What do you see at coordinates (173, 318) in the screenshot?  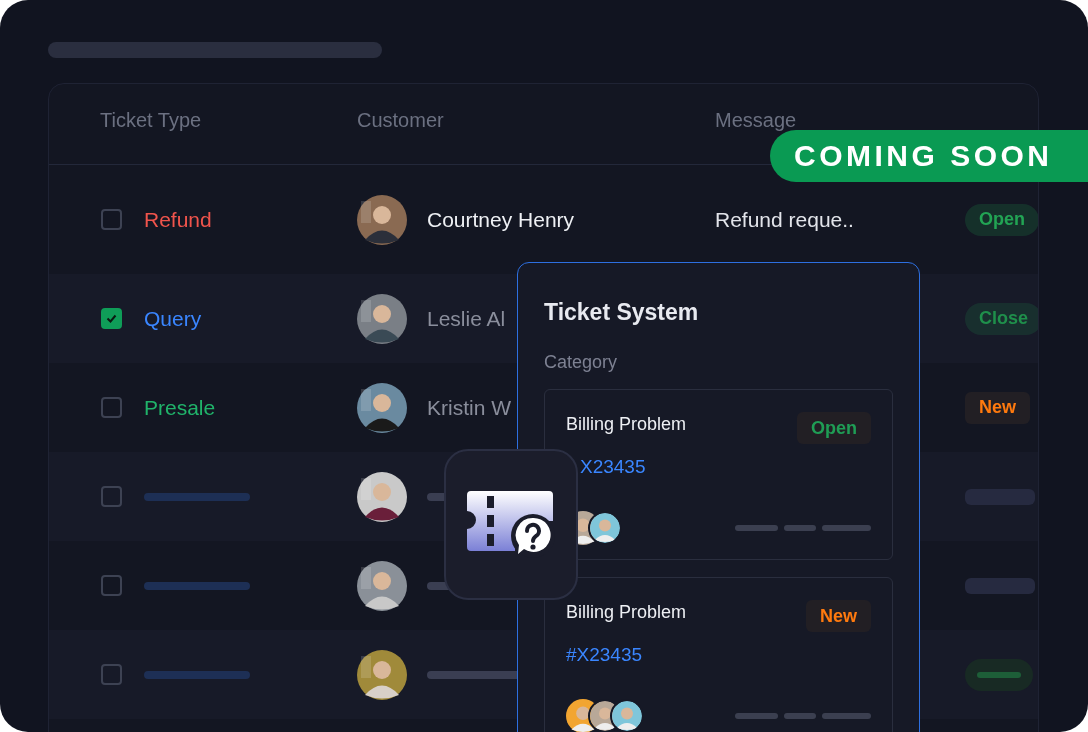 I see `ticket-type: Query` at bounding box center [173, 318].